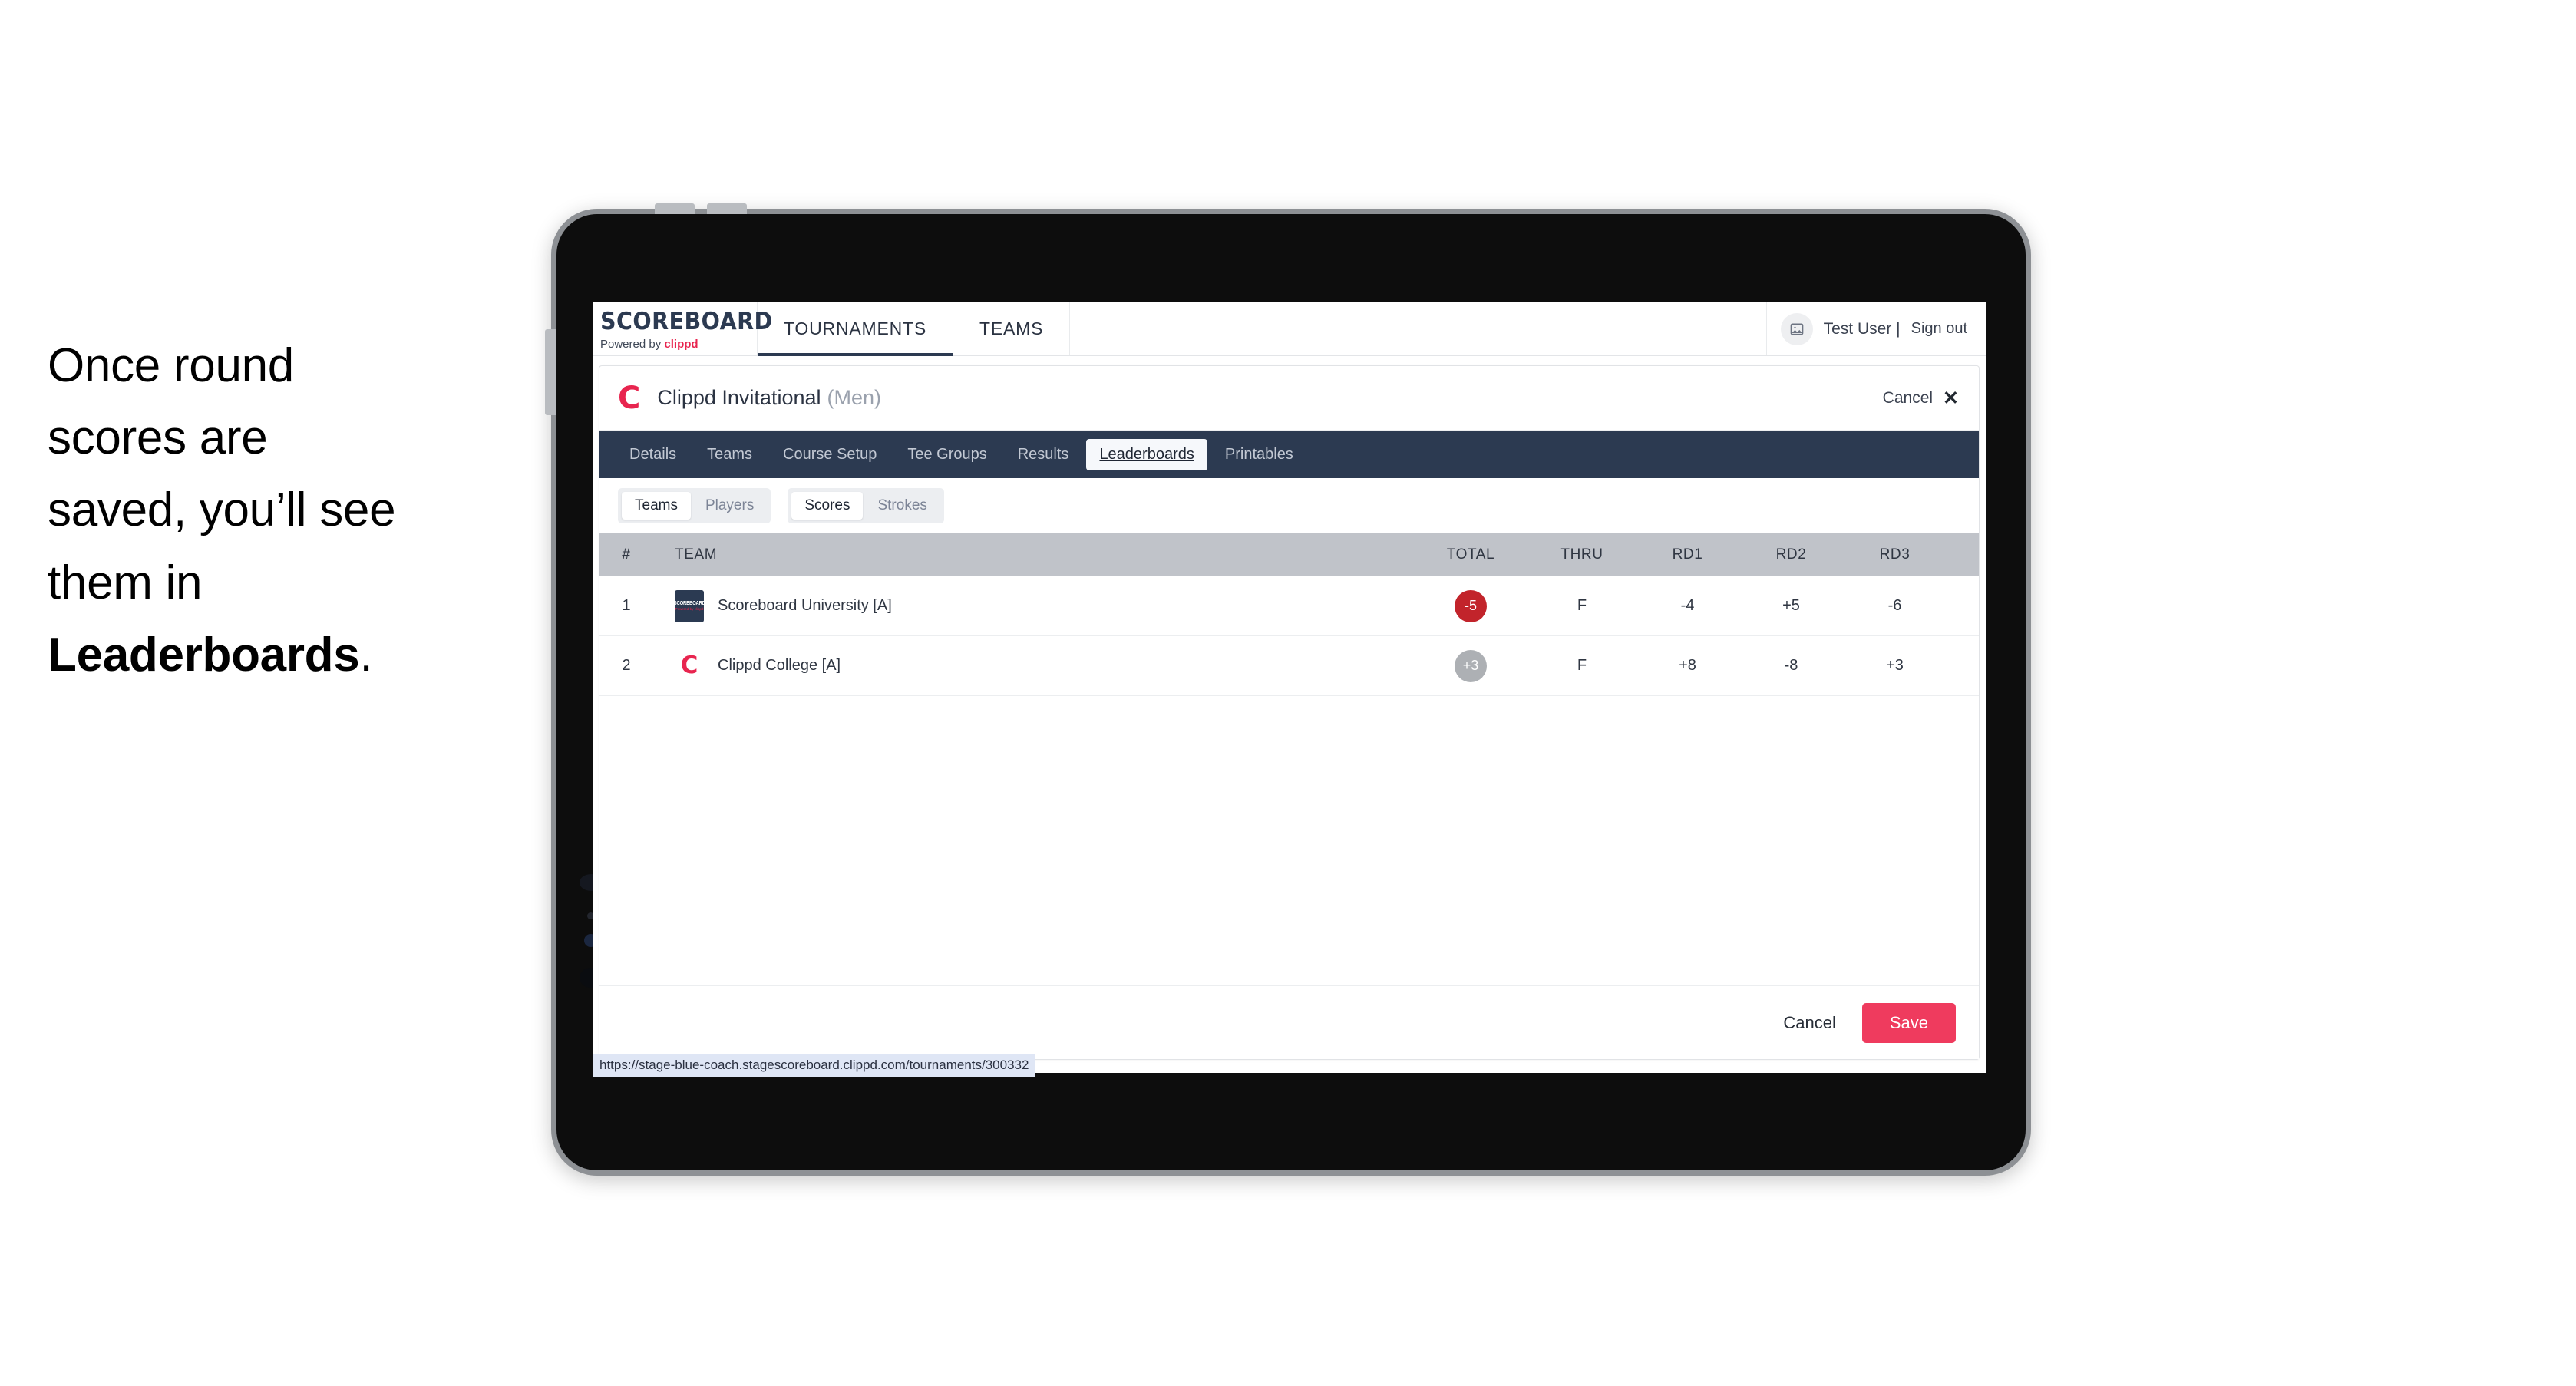 The image size is (2576, 1386). I want to click on status-badge: -5, so click(1471, 605).